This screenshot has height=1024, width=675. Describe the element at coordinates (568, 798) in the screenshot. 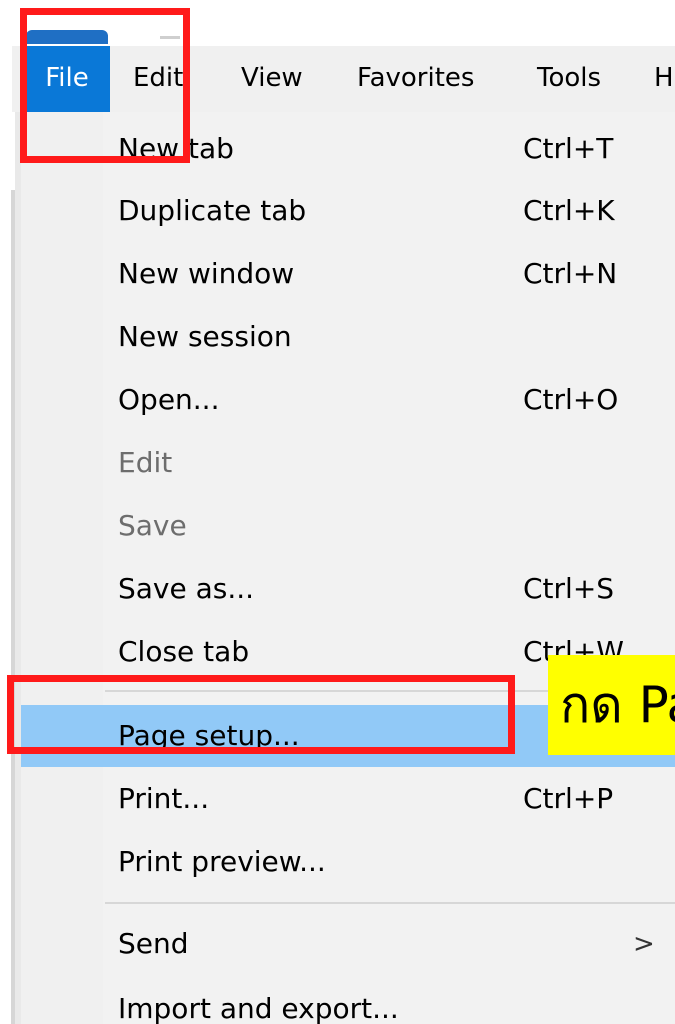

I see `menu-item-shortcut: Ctrl+P` at that location.